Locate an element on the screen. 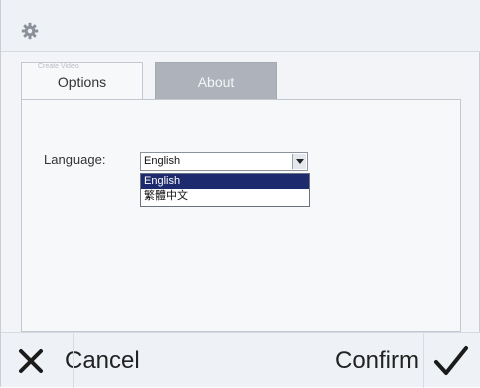 This screenshot has height=388, width=480. title-bar is located at coordinates (240, 26).